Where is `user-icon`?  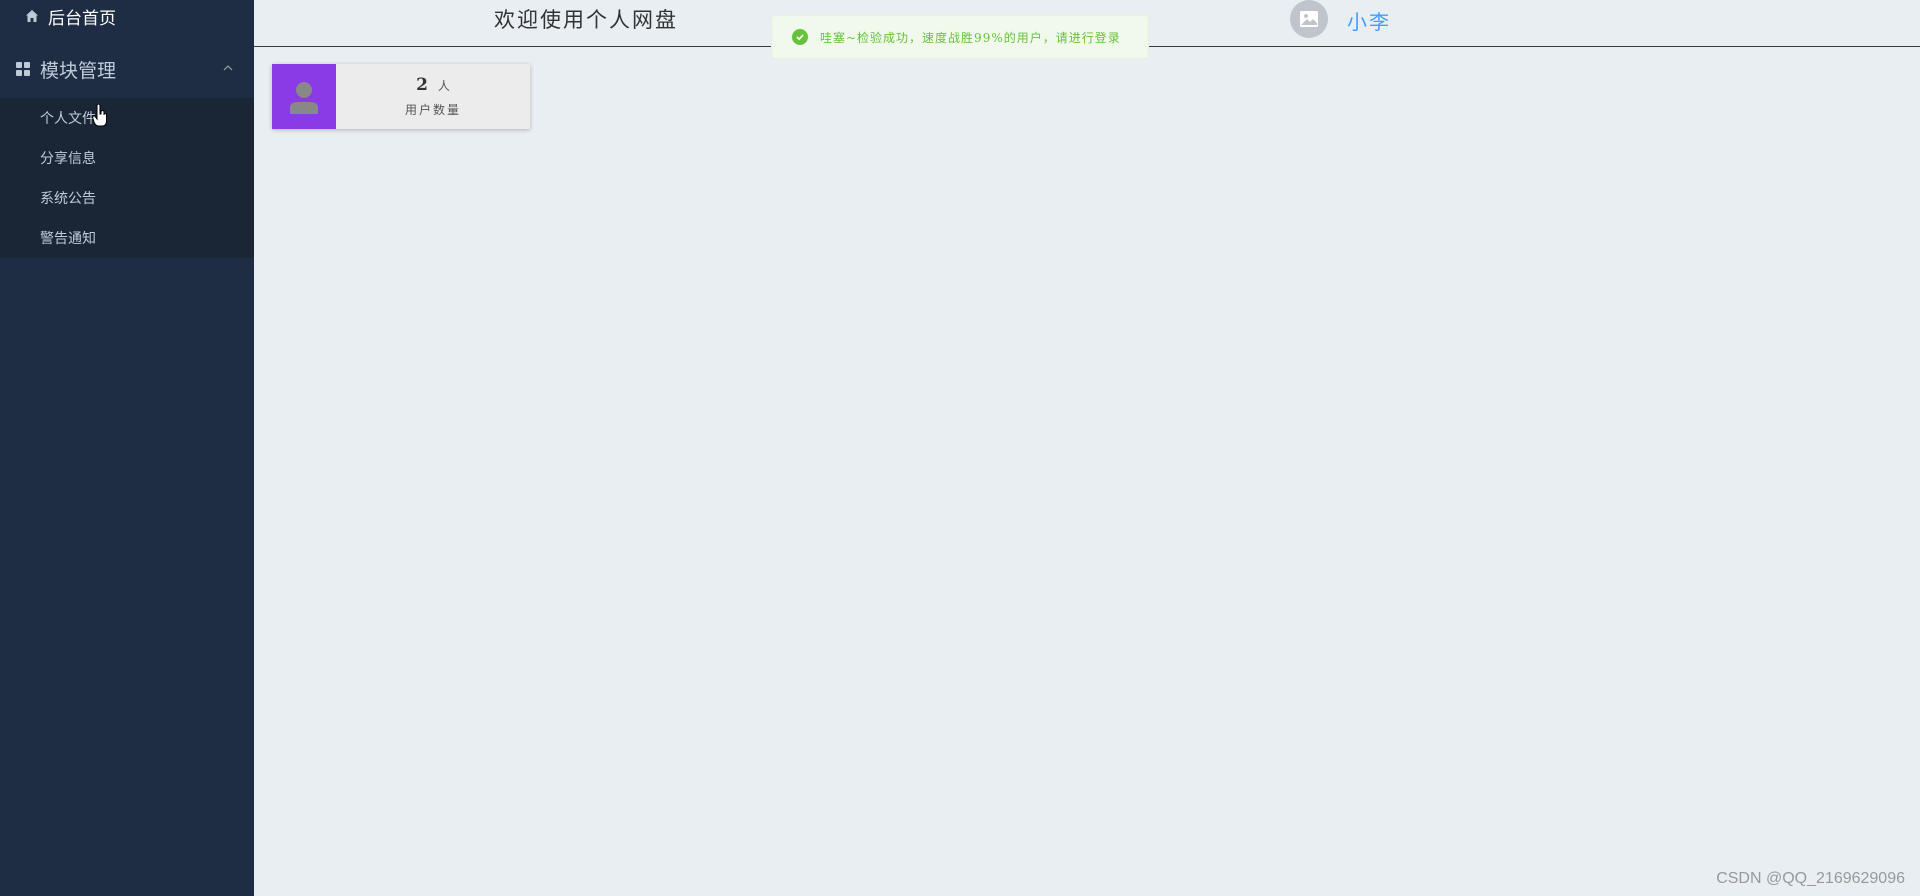
user-icon is located at coordinates (304, 97).